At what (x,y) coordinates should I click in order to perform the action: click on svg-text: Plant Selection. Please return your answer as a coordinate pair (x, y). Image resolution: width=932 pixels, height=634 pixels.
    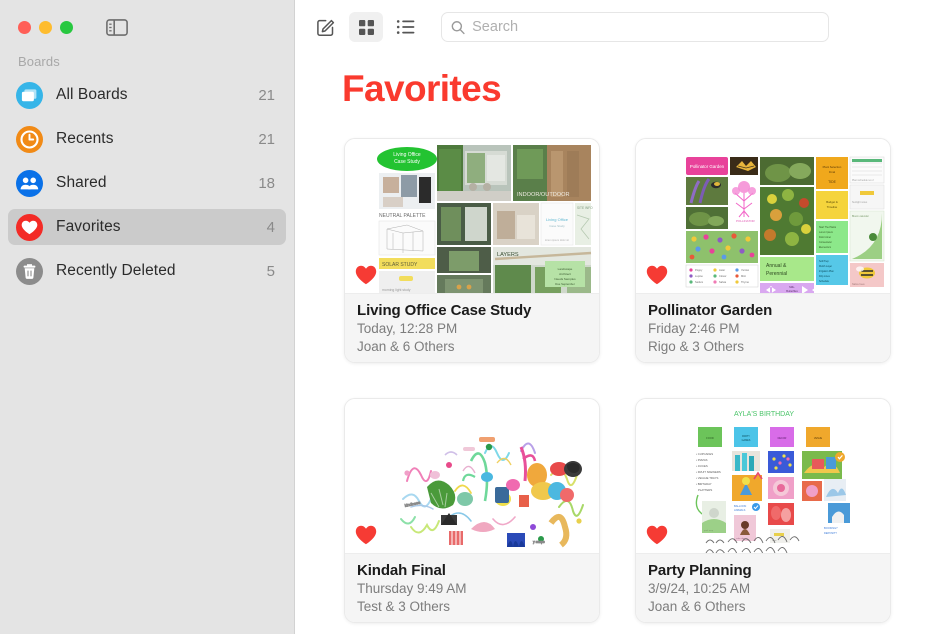
    Looking at the image, I should click on (832, 167).